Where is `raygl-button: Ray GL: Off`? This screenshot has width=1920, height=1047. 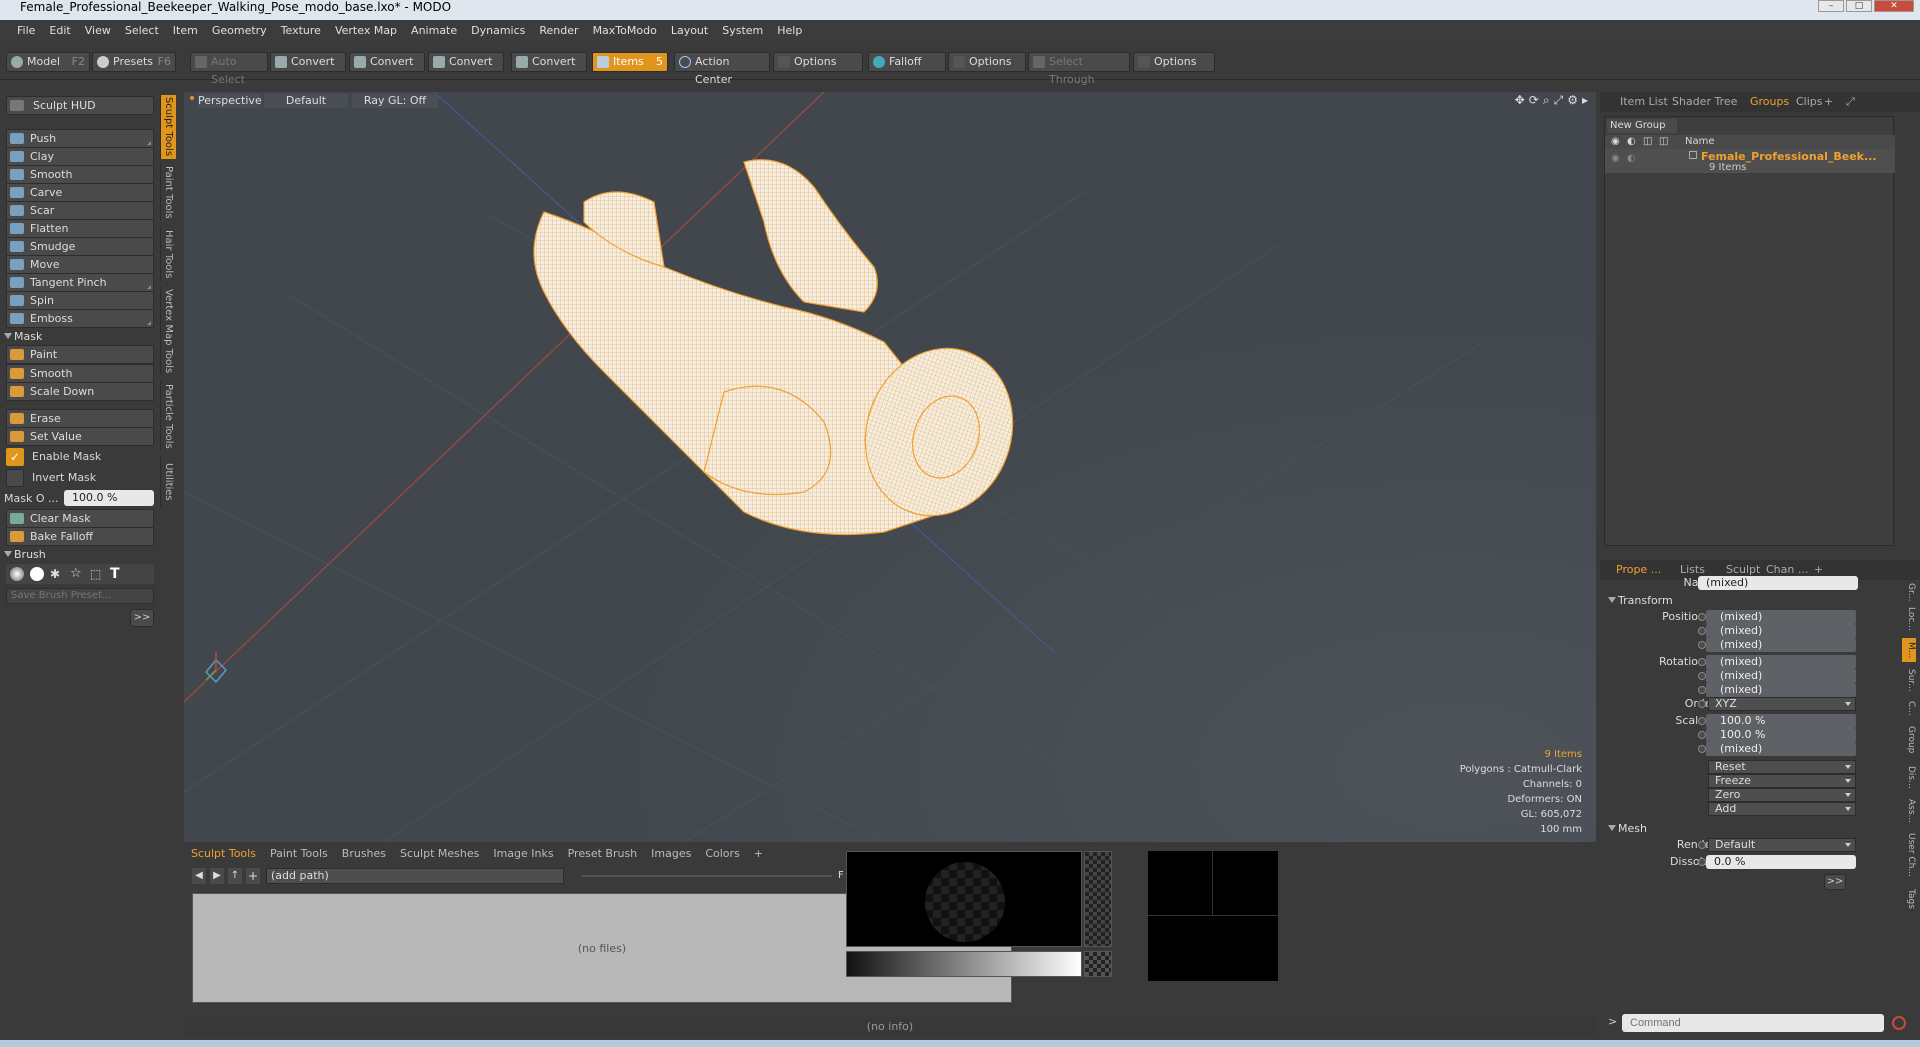
raygl-button: Ray GL: Off is located at coordinates (395, 101).